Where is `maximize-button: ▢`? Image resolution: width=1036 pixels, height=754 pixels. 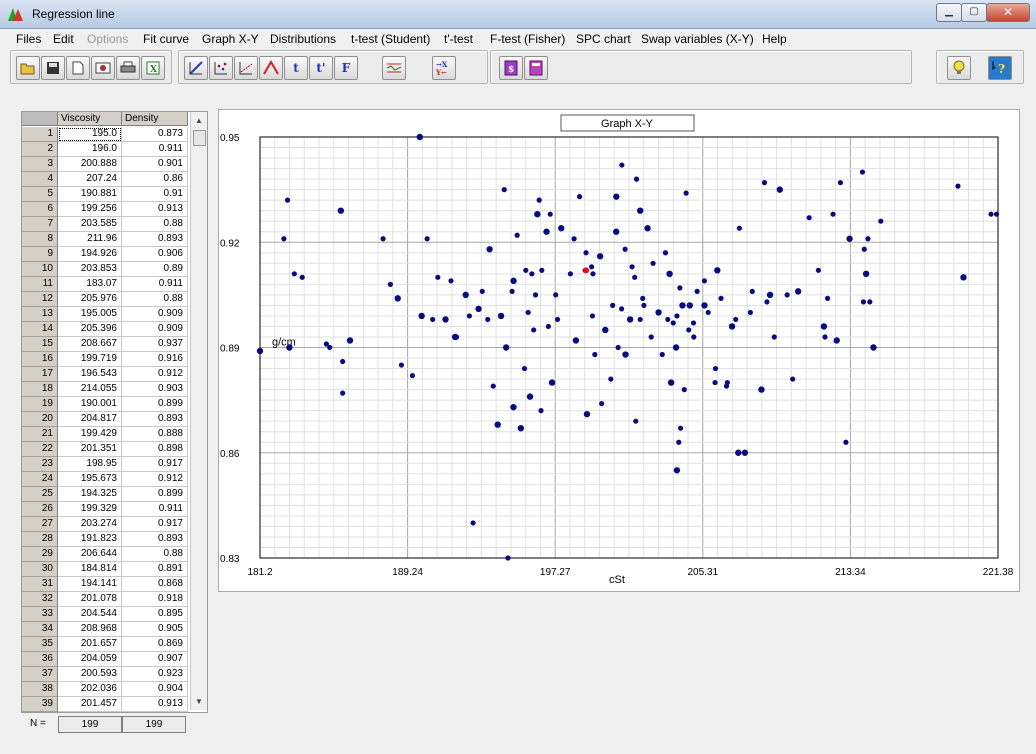 maximize-button: ▢ is located at coordinates (974, 12).